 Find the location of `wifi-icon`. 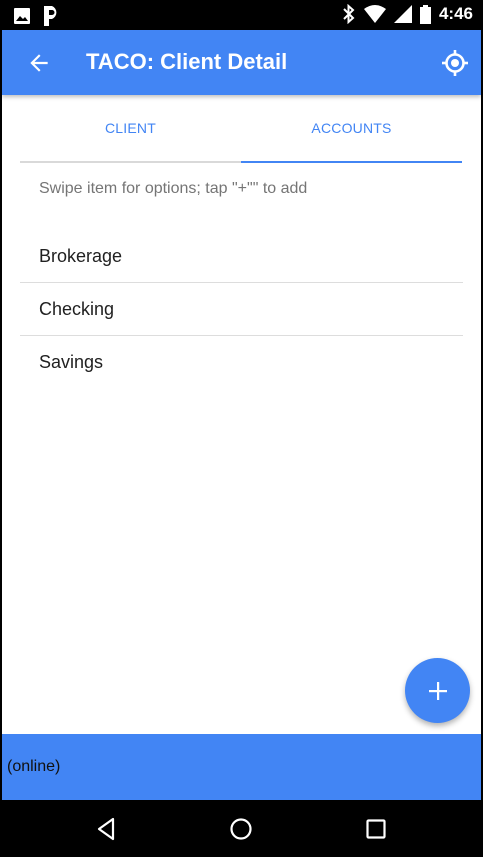

wifi-icon is located at coordinates (374, 14).